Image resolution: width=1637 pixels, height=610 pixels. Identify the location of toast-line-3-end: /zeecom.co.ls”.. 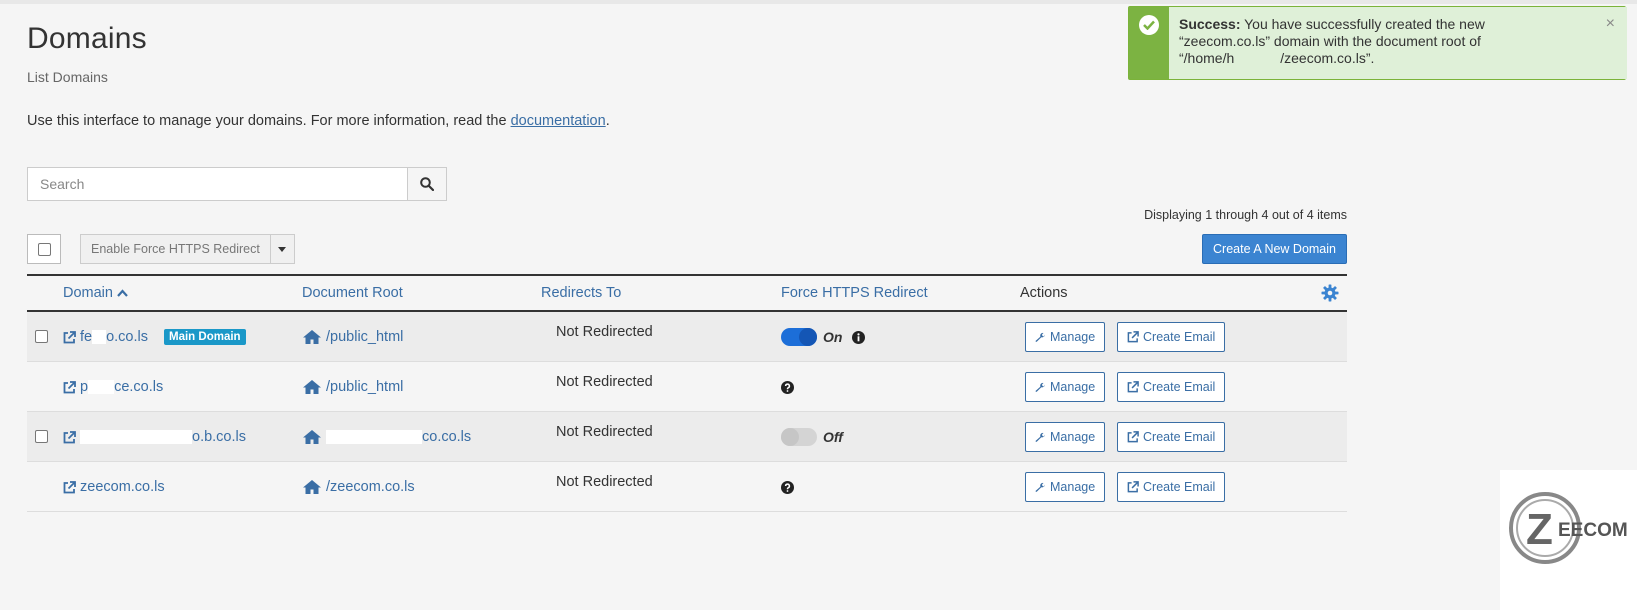
(1327, 58).